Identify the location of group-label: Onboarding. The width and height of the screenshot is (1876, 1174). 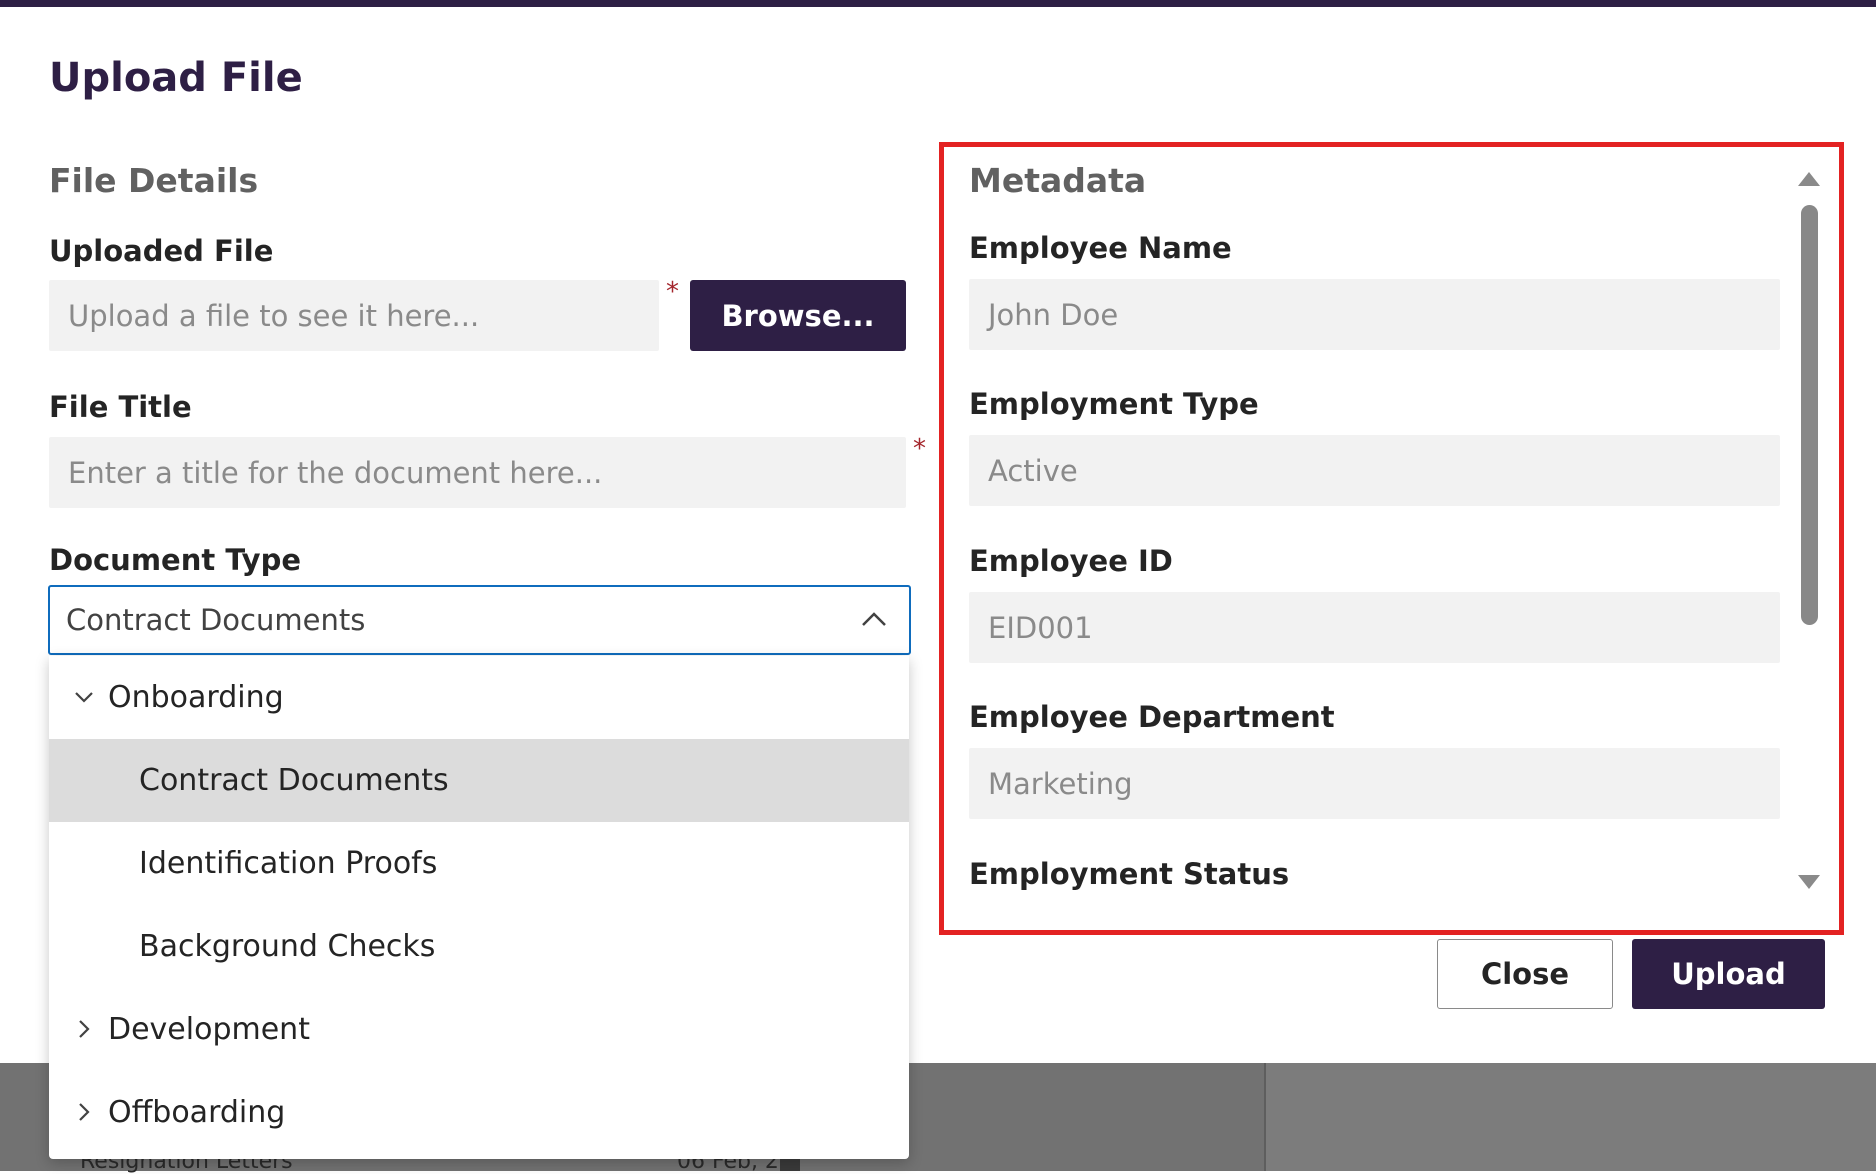
(196, 697).